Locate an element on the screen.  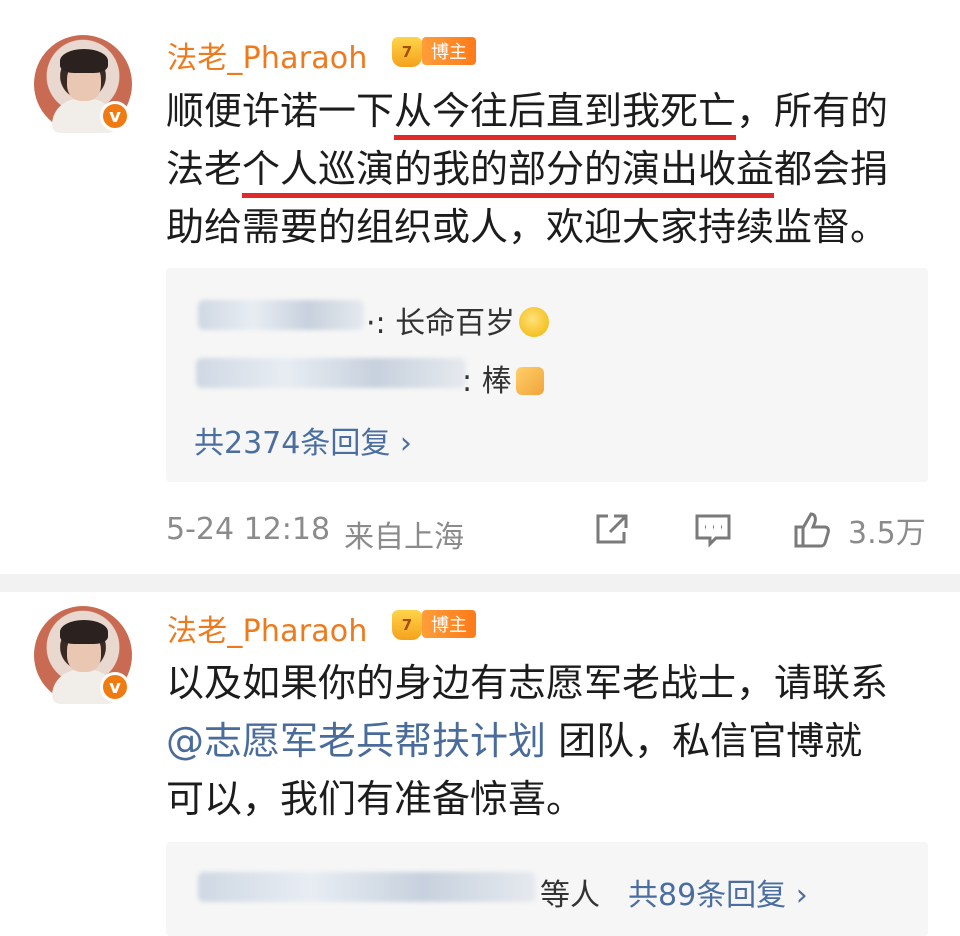
replies-preview: 等人 共89条回复 › is located at coordinates (547, 889).